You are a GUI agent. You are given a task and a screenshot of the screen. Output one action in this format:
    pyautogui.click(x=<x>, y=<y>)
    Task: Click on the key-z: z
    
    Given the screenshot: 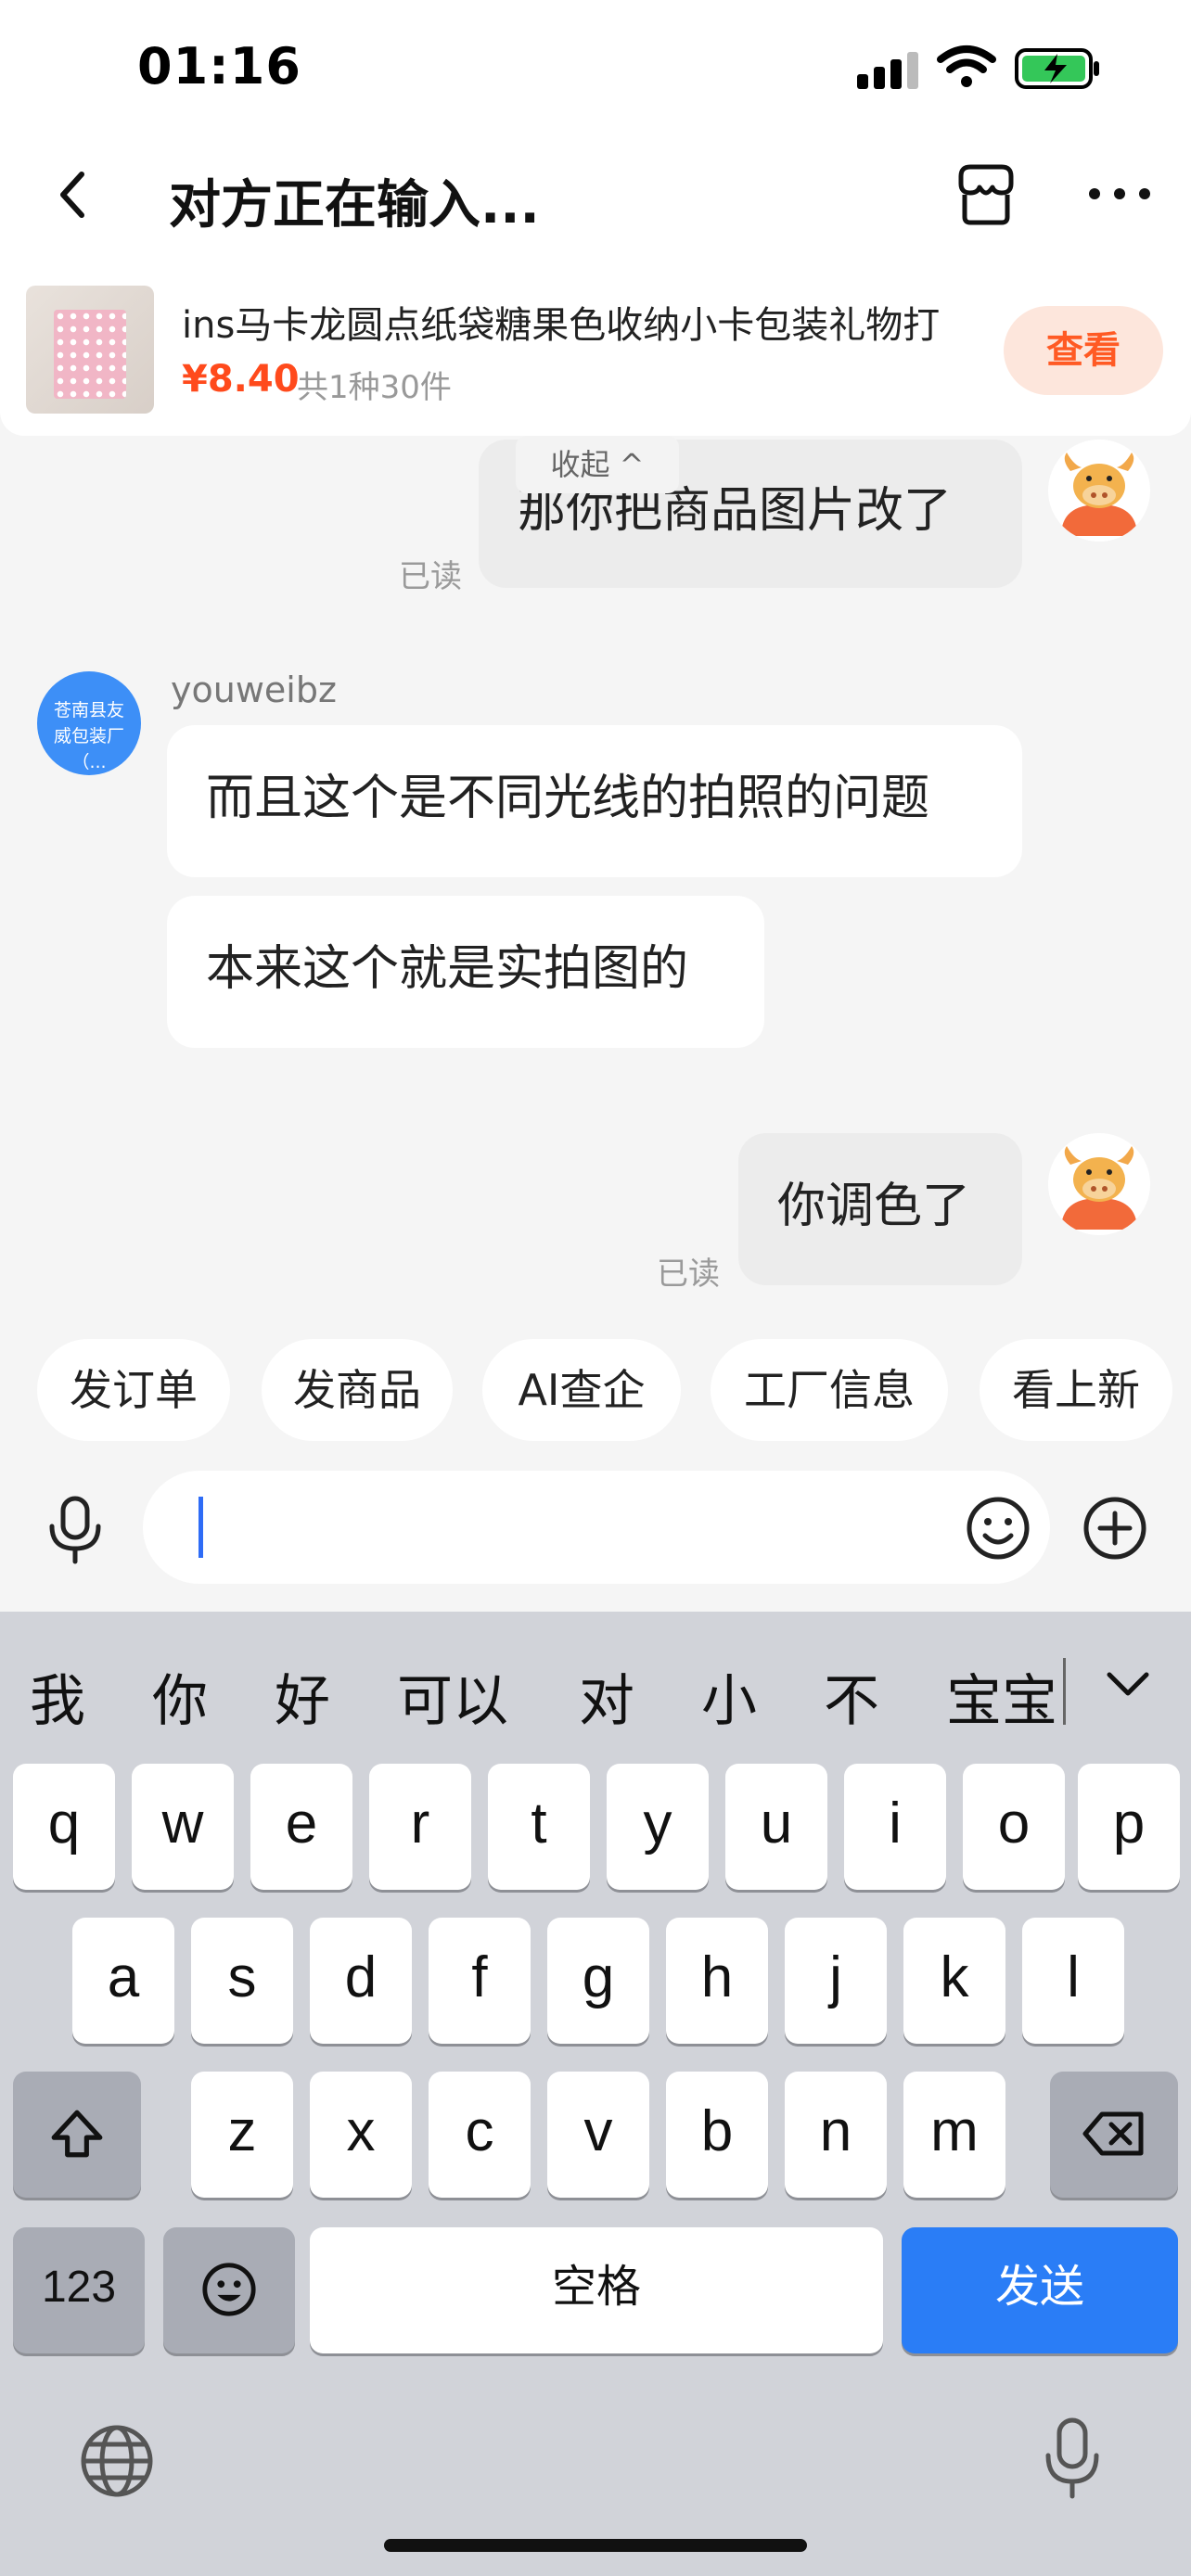 What is the action you would take?
    pyautogui.click(x=242, y=2135)
    